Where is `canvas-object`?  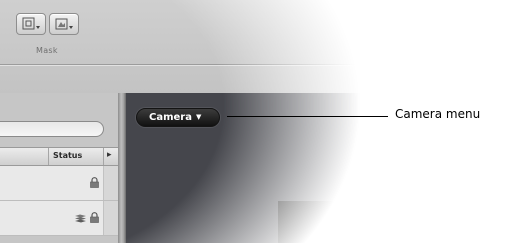 canvas-object is located at coordinates (320, 222).